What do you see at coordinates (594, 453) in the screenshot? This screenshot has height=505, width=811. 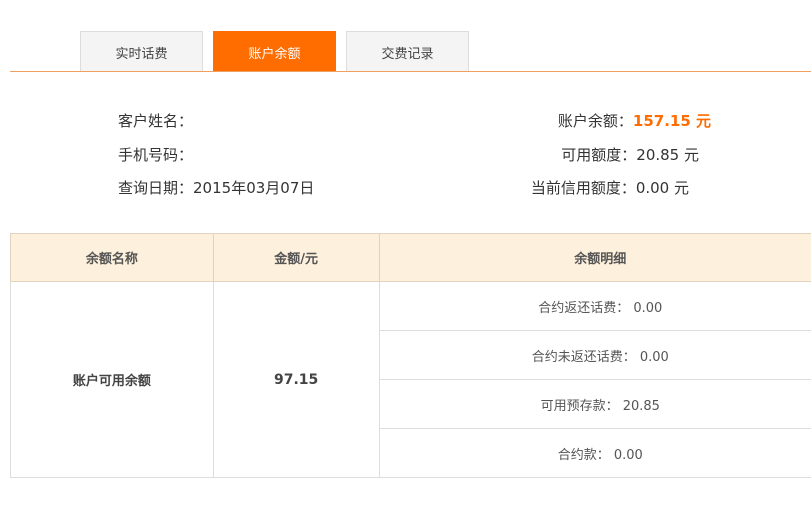 I see `detail-contract-payment: 合约款： 0.00` at bounding box center [594, 453].